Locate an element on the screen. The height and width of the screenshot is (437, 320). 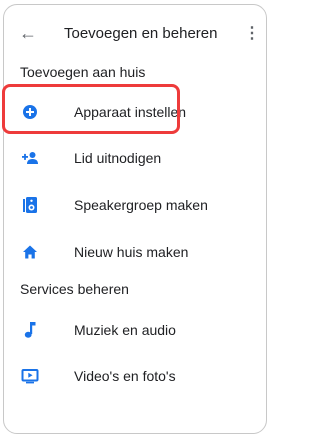
menu-item-label: Speakergroep maken is located at coordinates (141, 205).